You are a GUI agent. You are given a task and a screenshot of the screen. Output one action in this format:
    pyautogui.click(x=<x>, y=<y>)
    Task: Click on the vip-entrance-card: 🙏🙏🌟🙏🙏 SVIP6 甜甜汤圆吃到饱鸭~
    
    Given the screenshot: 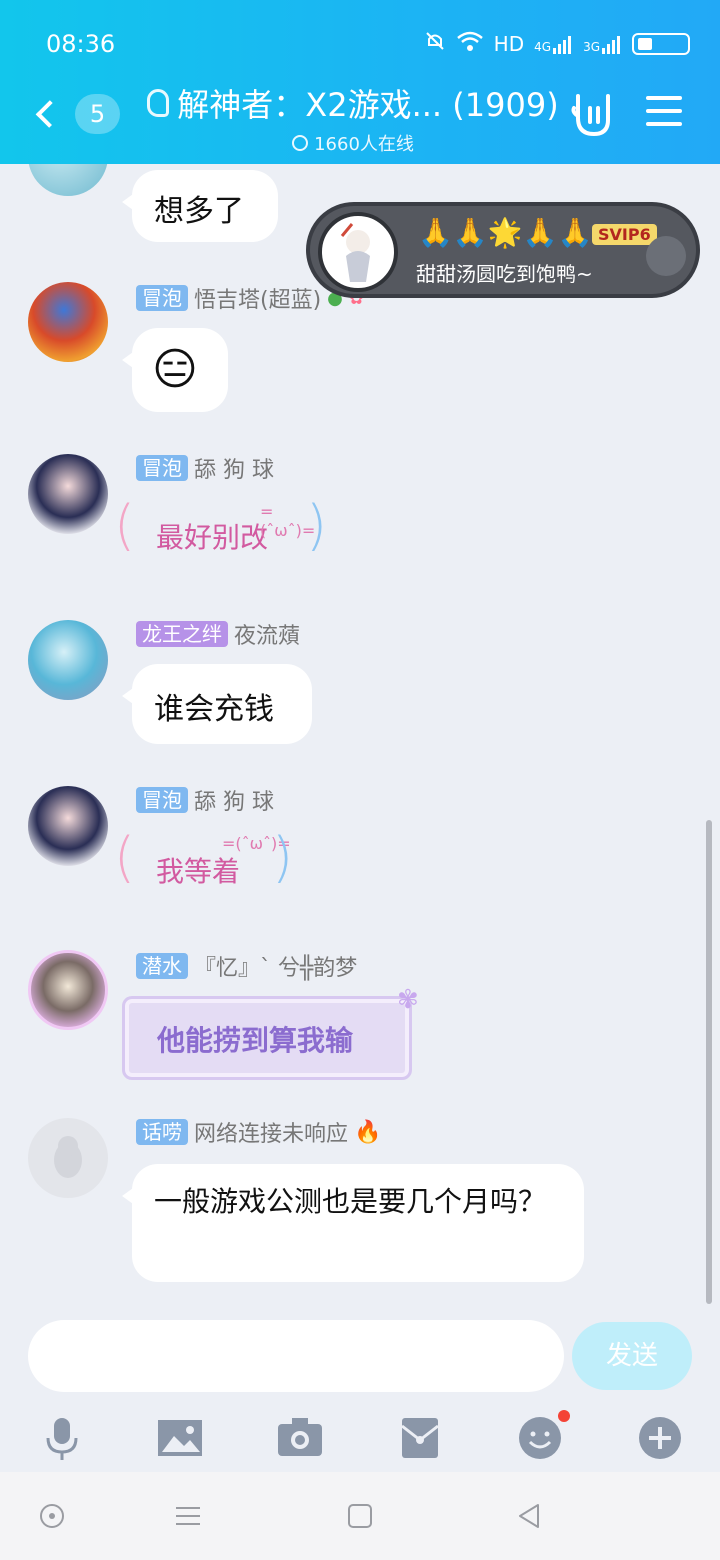 What is the action you would take?
    pyautogui.click(x=503, y=250)
    